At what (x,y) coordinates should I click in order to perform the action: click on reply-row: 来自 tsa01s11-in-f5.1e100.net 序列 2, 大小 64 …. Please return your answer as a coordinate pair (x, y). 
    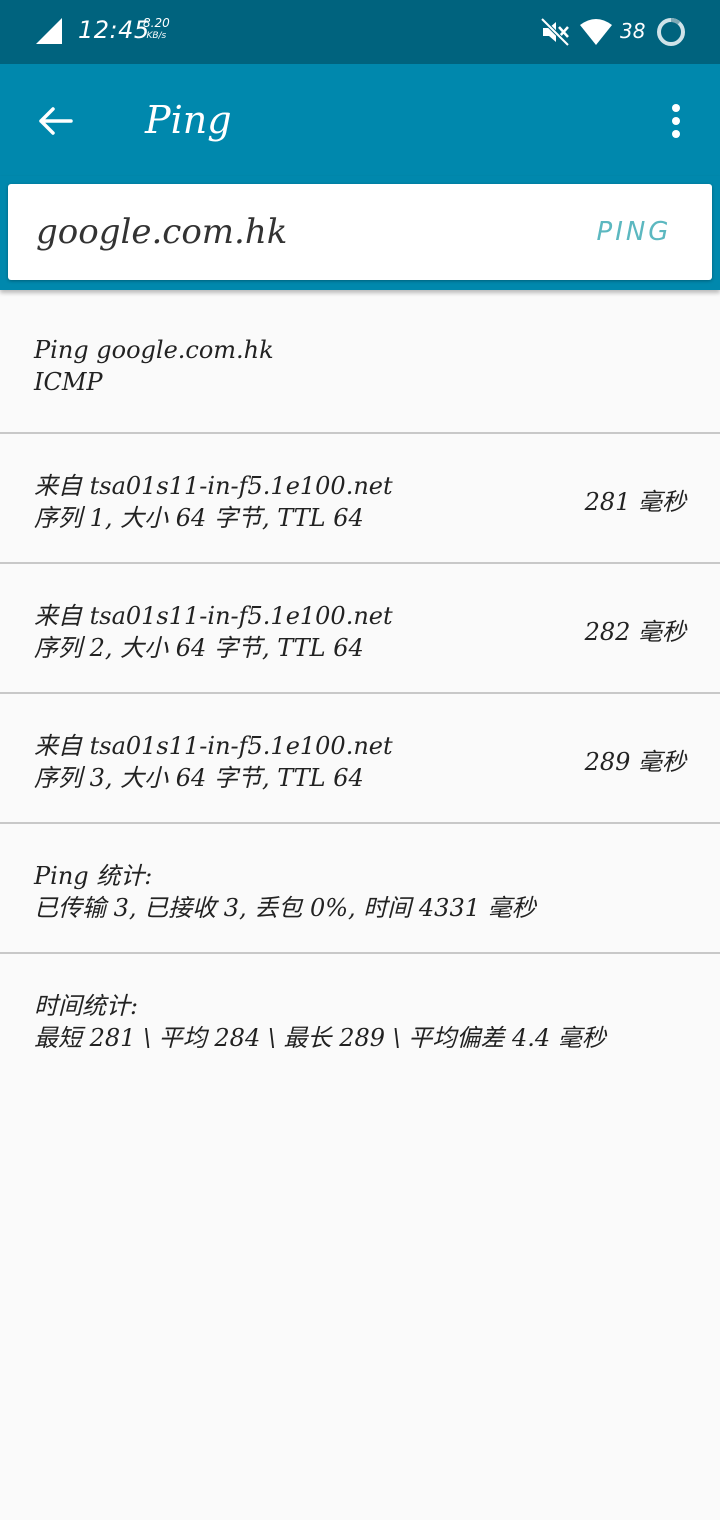
    Looking at the image, I should click on (360, 629).